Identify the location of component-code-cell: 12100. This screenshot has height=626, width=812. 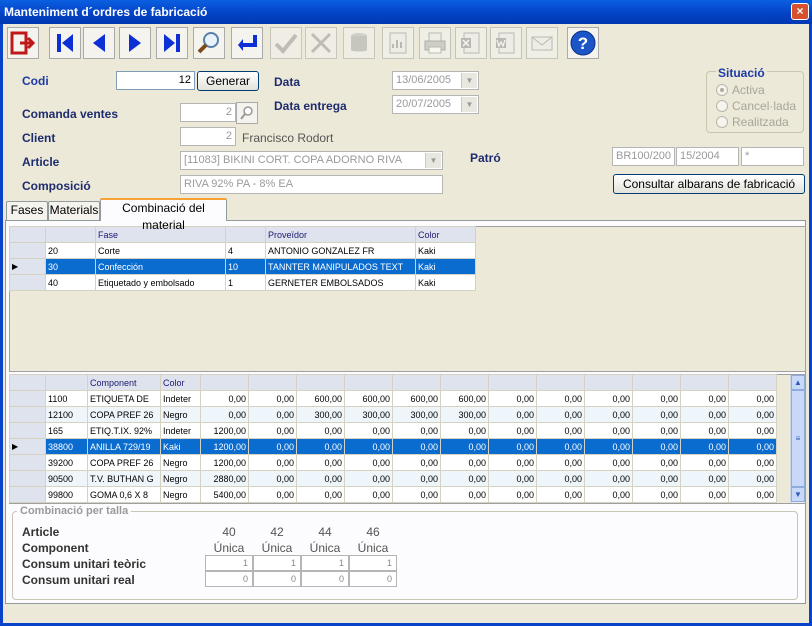
(66, 414).